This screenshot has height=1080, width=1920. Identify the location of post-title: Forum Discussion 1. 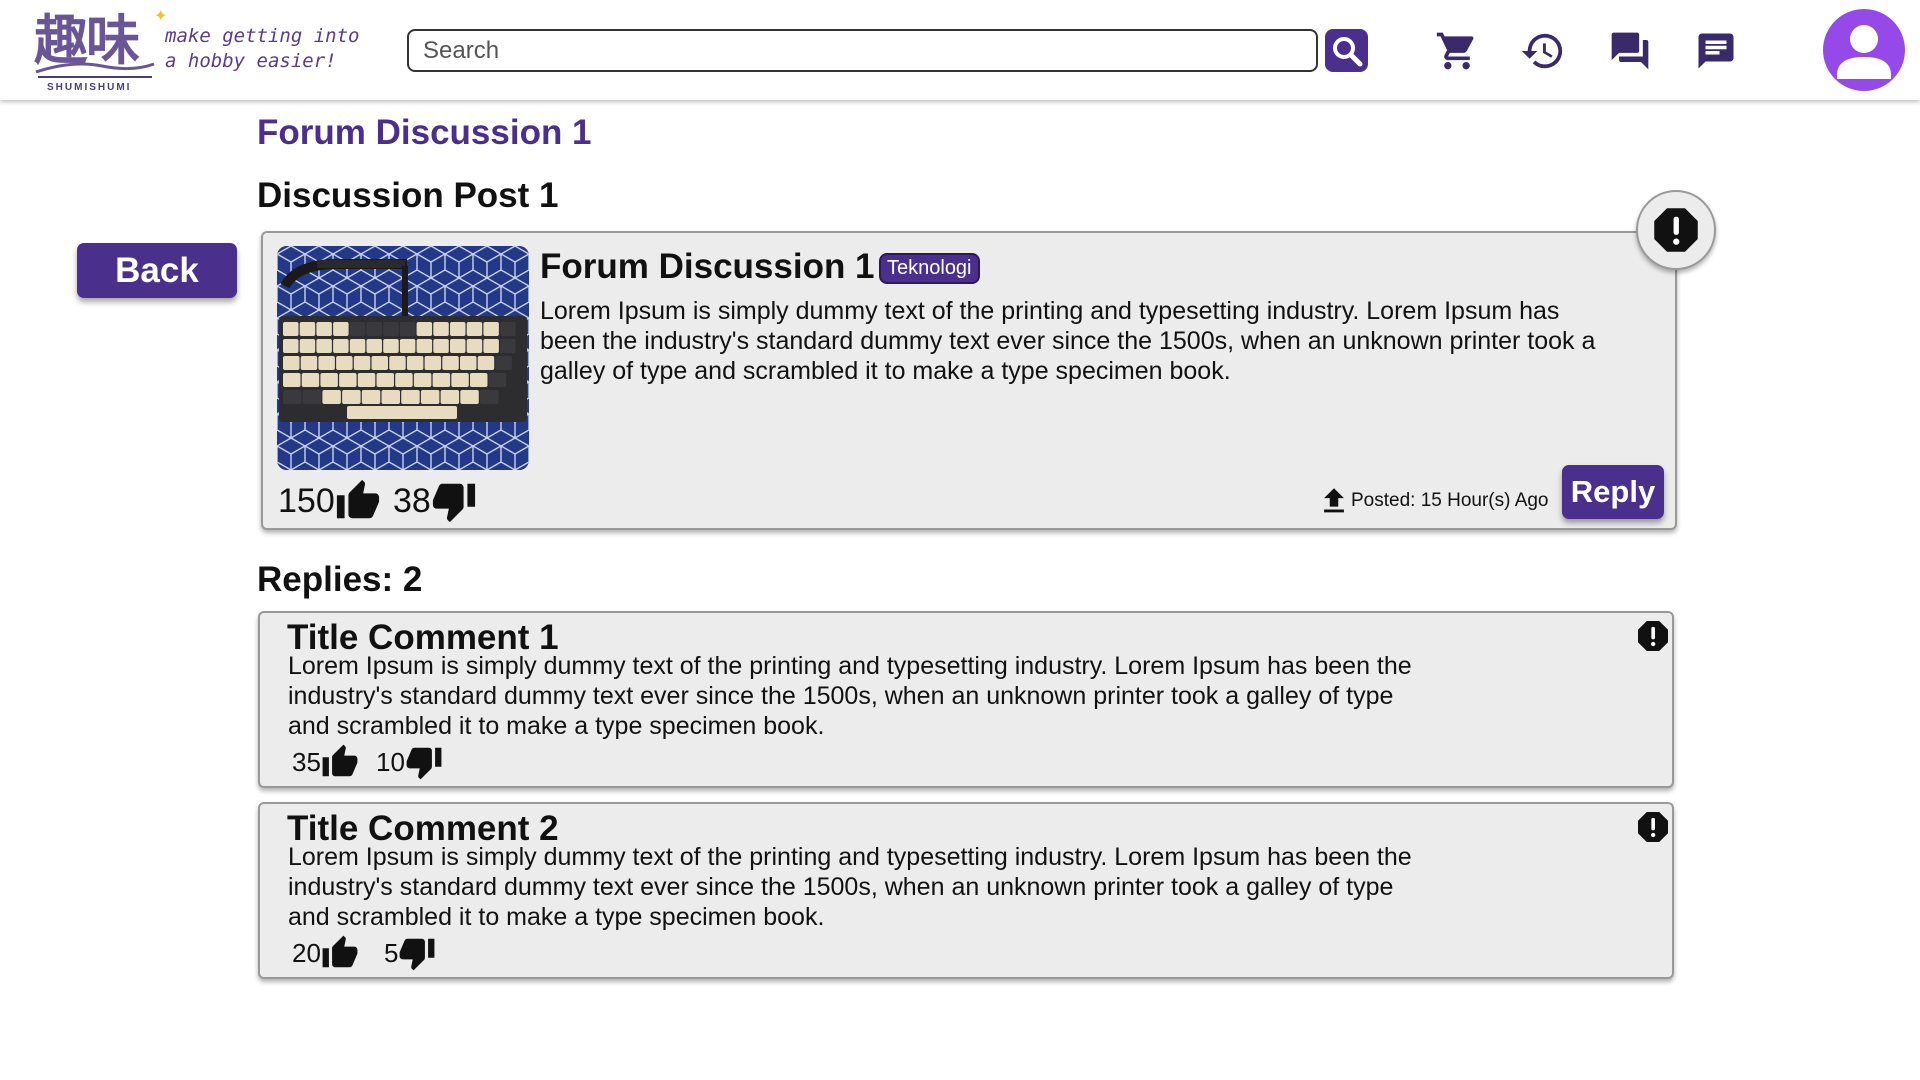
(707, 266).